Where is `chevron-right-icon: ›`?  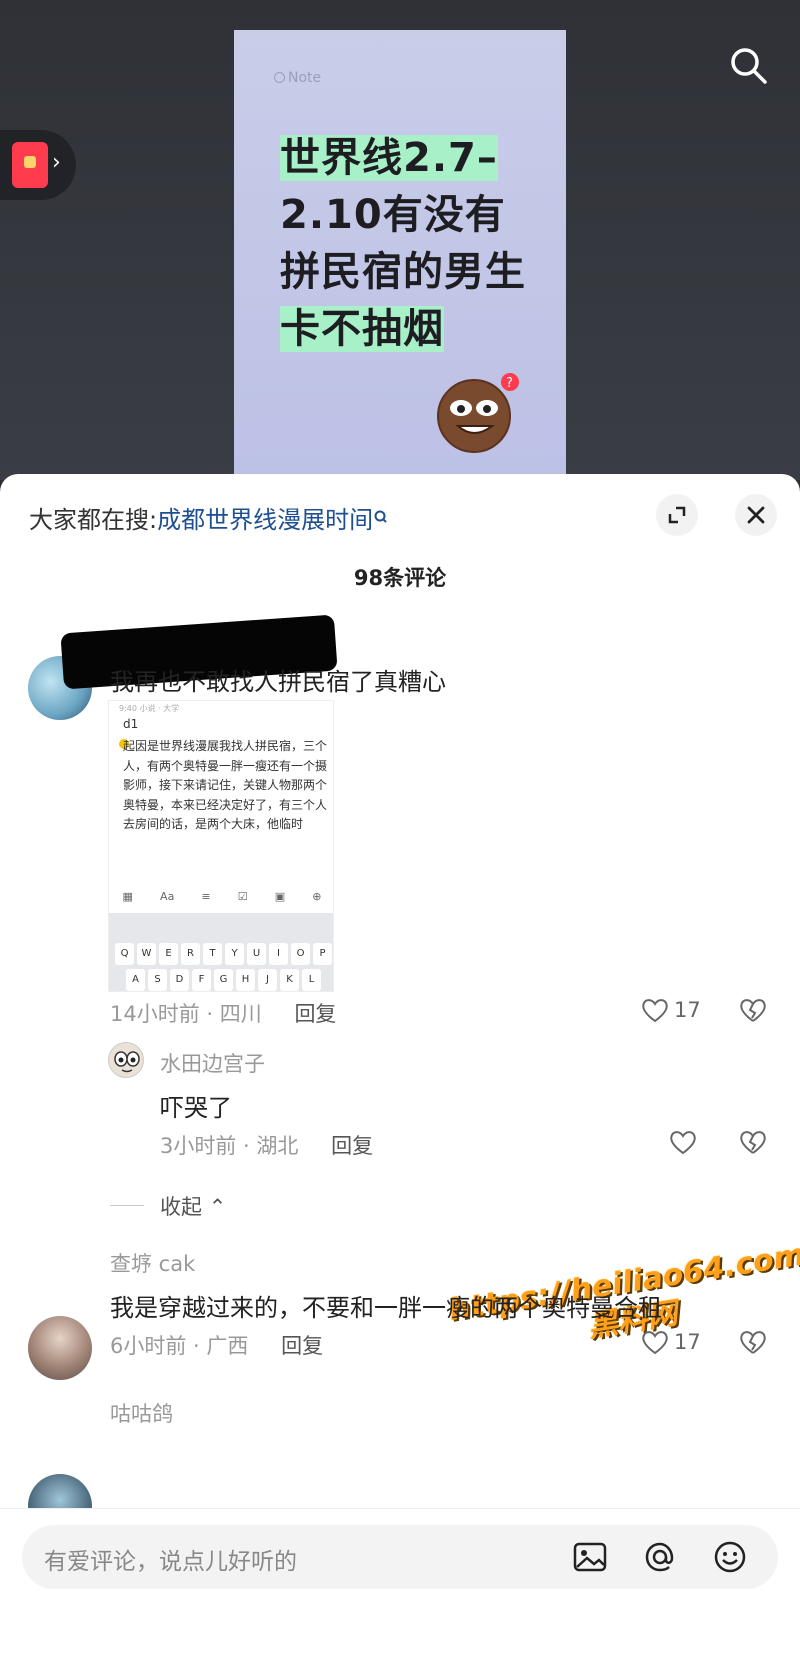
chevron-right-icon: › is located at coordinates (56, 162).